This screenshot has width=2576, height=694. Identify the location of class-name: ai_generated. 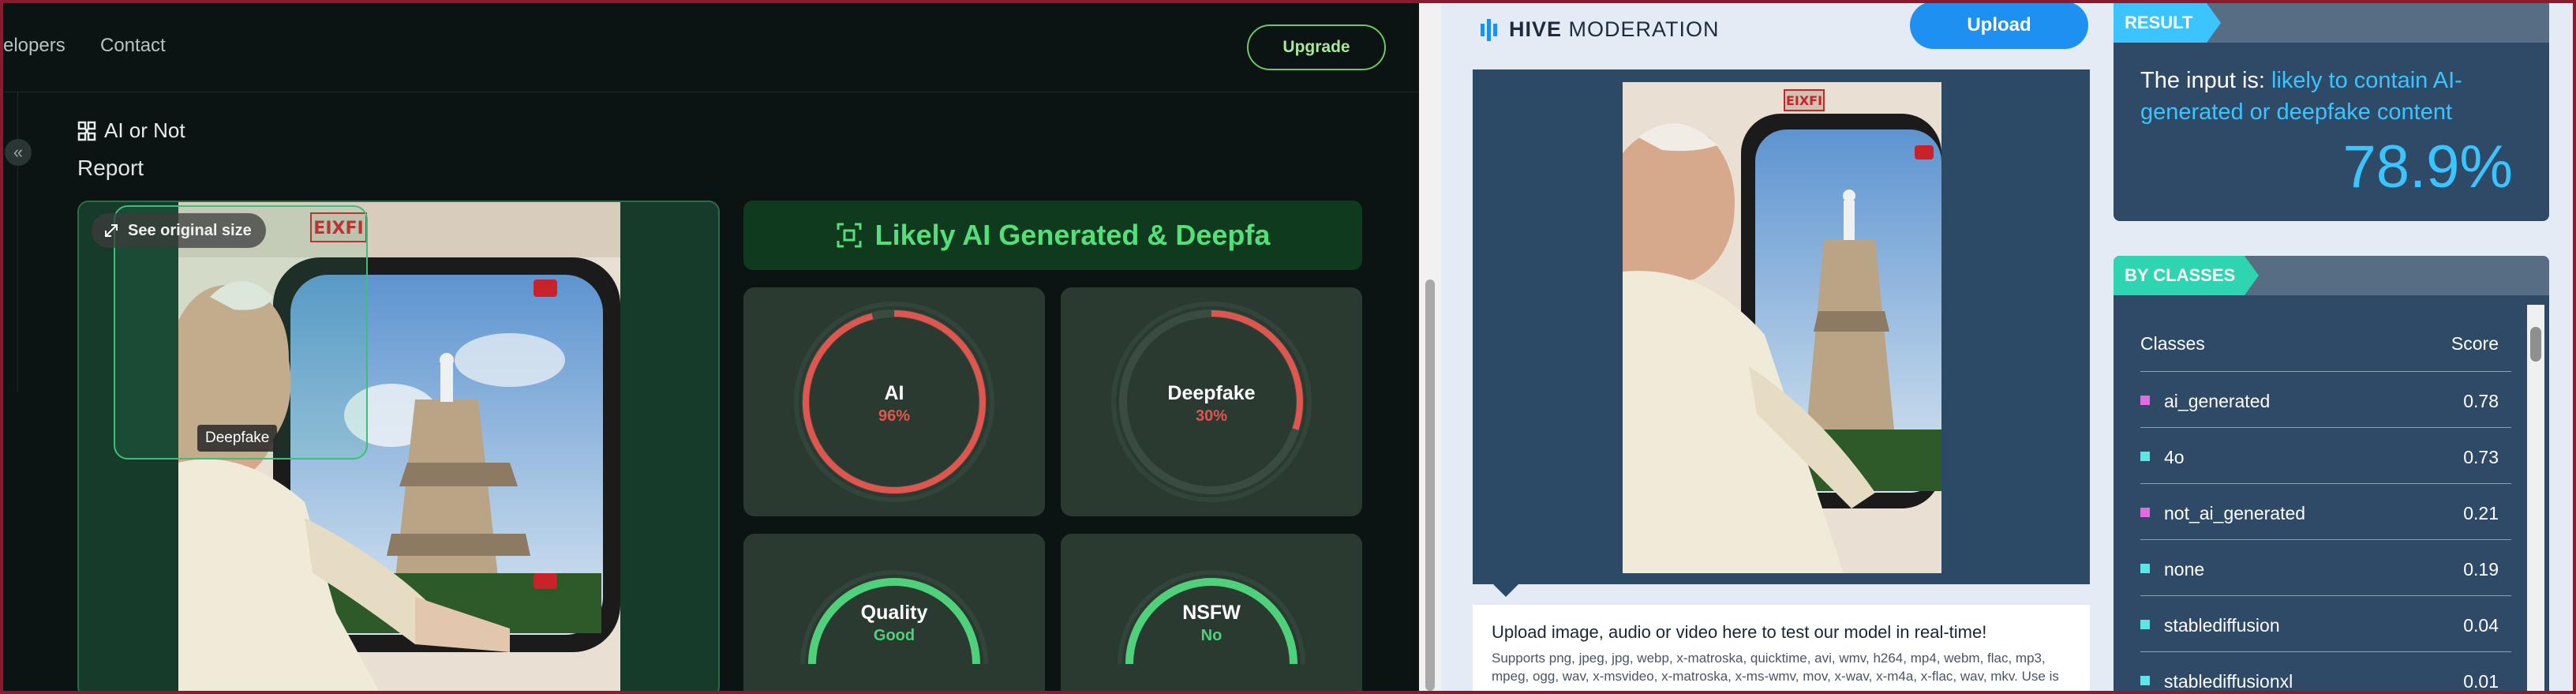
(2217, 401).